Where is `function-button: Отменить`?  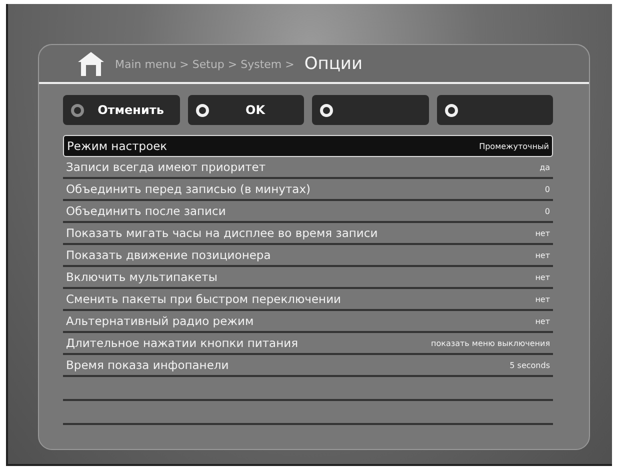
function-button: Отменить is located at coordinates (121, 110).